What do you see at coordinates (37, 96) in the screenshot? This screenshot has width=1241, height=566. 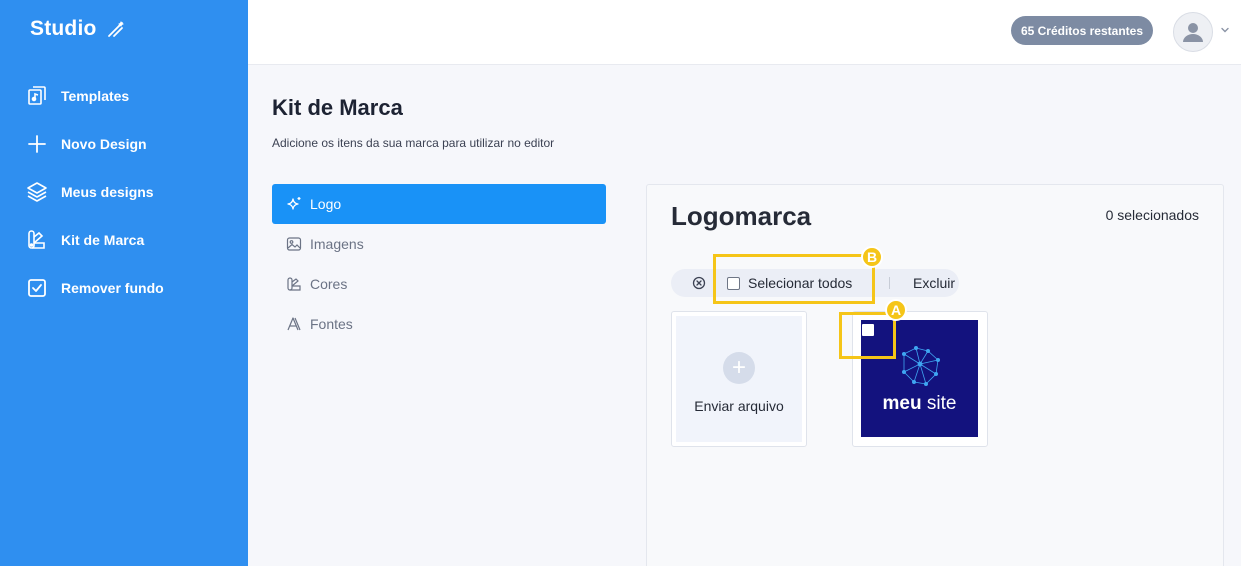 I see `templates-icon` at bounding box center [37, 96].